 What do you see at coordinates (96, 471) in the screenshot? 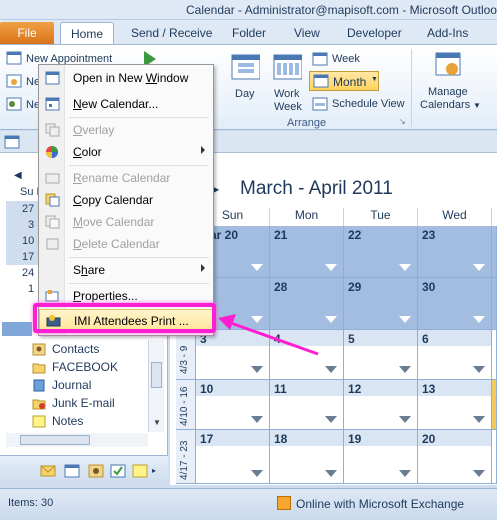
I see `contacts-nav-icon` at bounding box center [96, 471].